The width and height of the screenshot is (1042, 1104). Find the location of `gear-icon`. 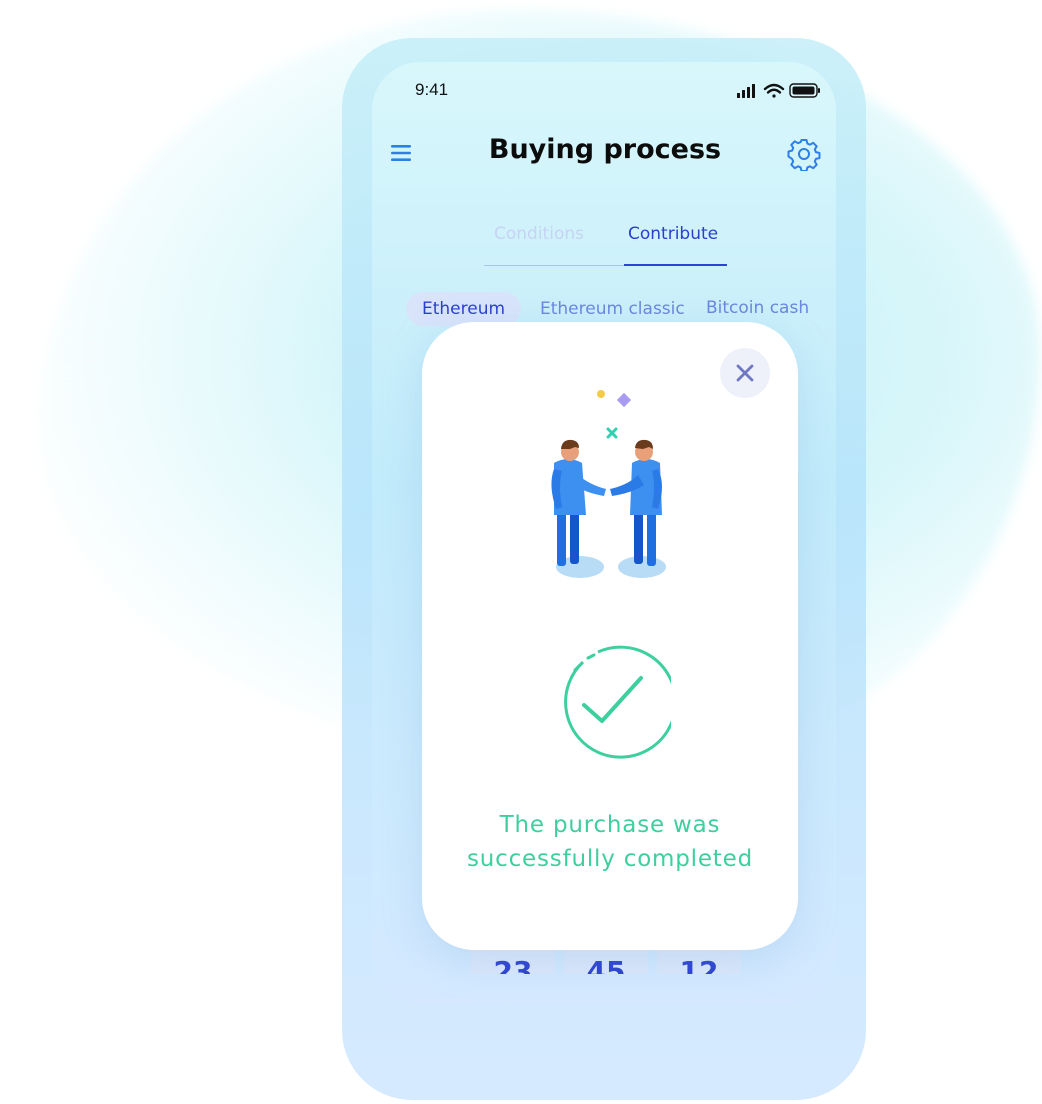

gear-icon is located at coordinates (804, 154).